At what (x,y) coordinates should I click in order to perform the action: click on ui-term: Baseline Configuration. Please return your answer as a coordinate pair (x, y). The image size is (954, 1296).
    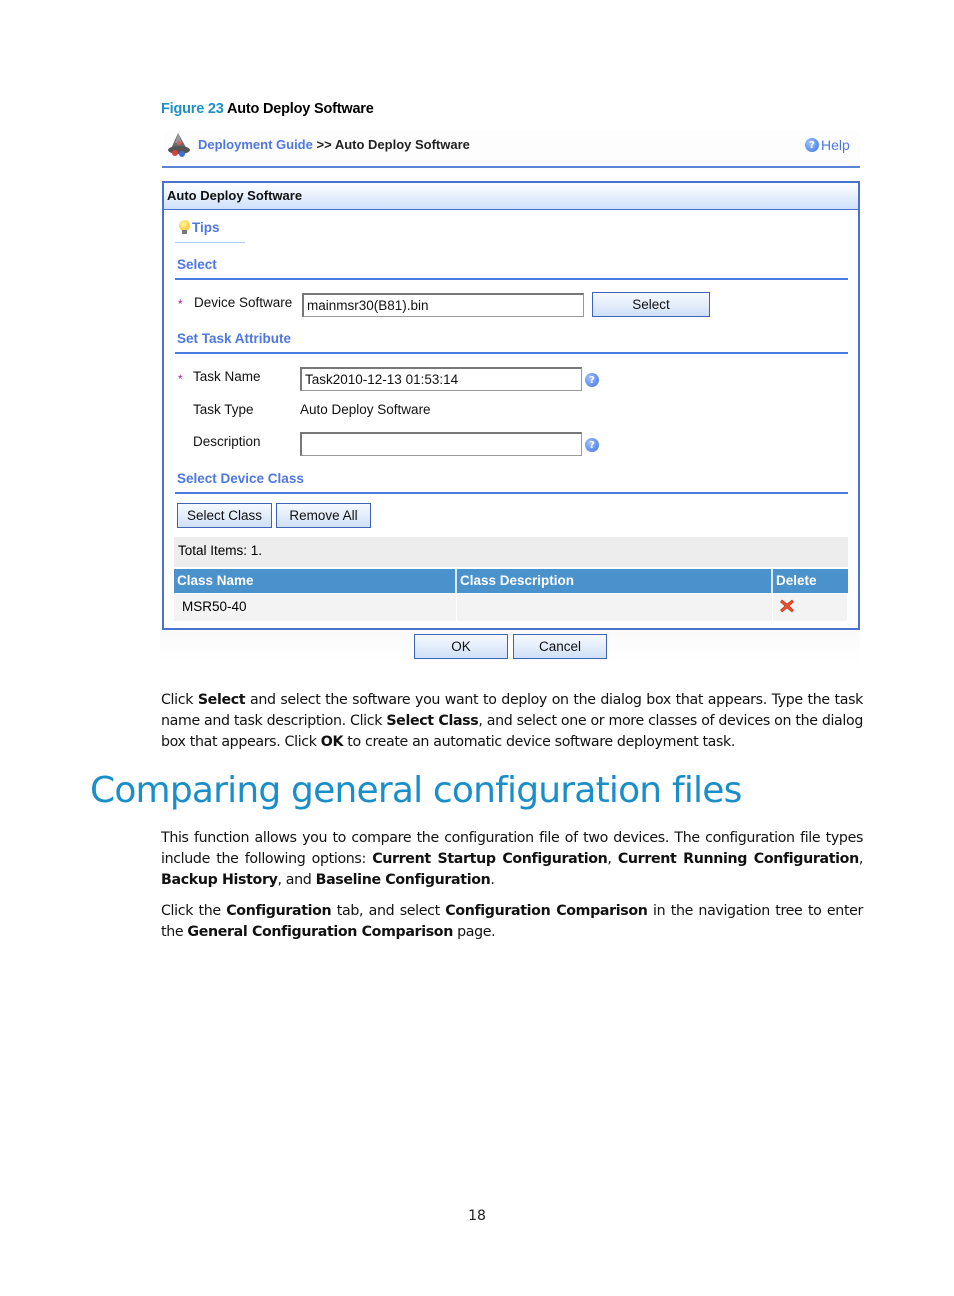
    Looking at the image, I should click on (403, 880).